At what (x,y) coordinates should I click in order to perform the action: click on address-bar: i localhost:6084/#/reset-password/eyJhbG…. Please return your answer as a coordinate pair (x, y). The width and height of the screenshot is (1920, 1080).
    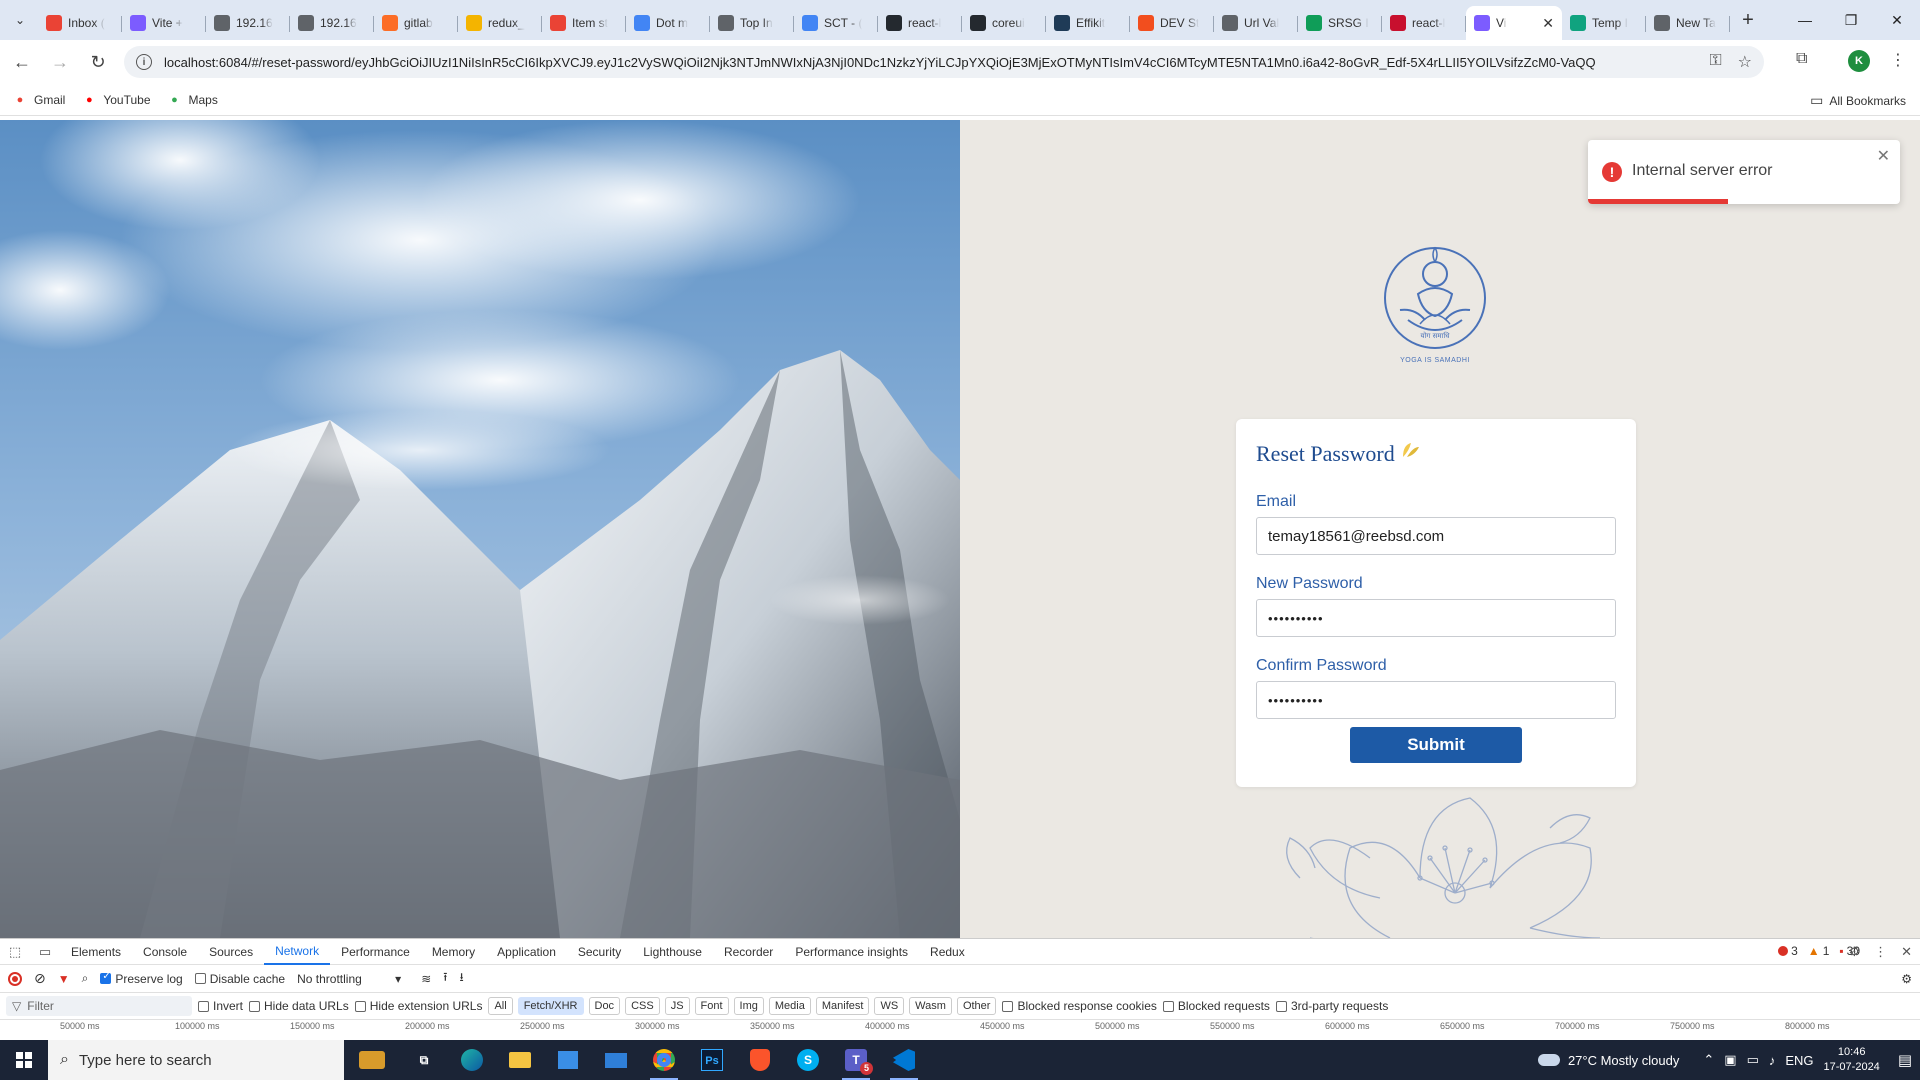
    Looking at the image, I should click on (944, 62).